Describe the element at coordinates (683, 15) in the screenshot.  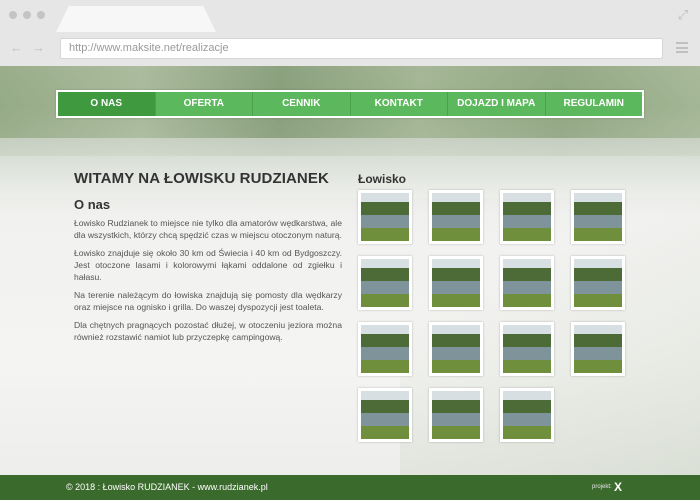
I see `expand-icon: ⤢` at that location.